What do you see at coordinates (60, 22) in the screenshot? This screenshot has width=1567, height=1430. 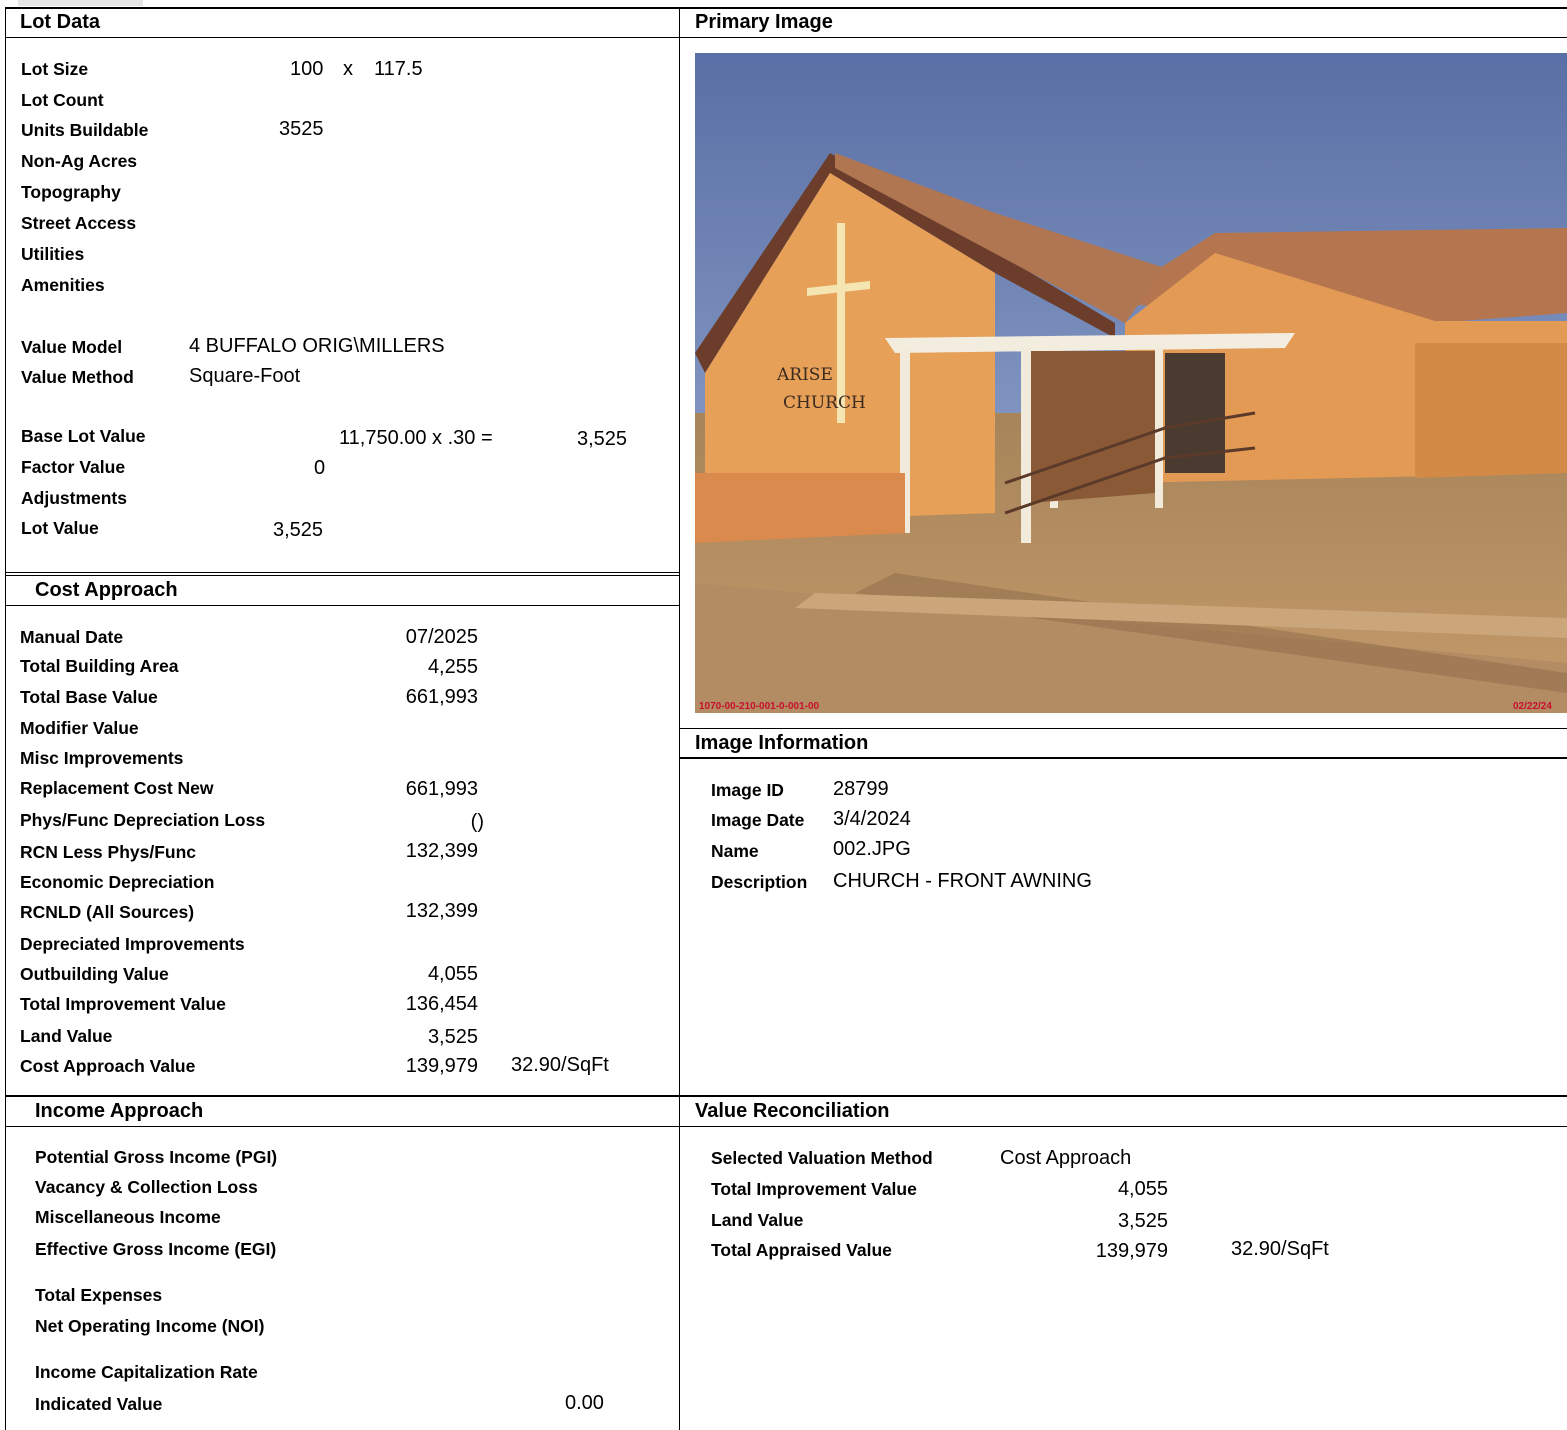 I see `lot-data-title: Lot Data` at bounding box center [60, 22].